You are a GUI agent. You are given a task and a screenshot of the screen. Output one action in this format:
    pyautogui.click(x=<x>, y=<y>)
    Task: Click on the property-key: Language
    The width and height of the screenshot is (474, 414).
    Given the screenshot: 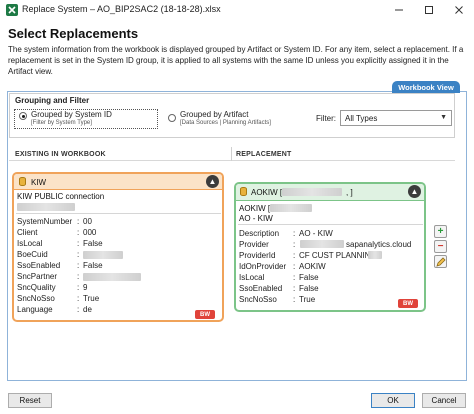 What is the action you would take?
    pyautogui.click(x=35, y=309)
    